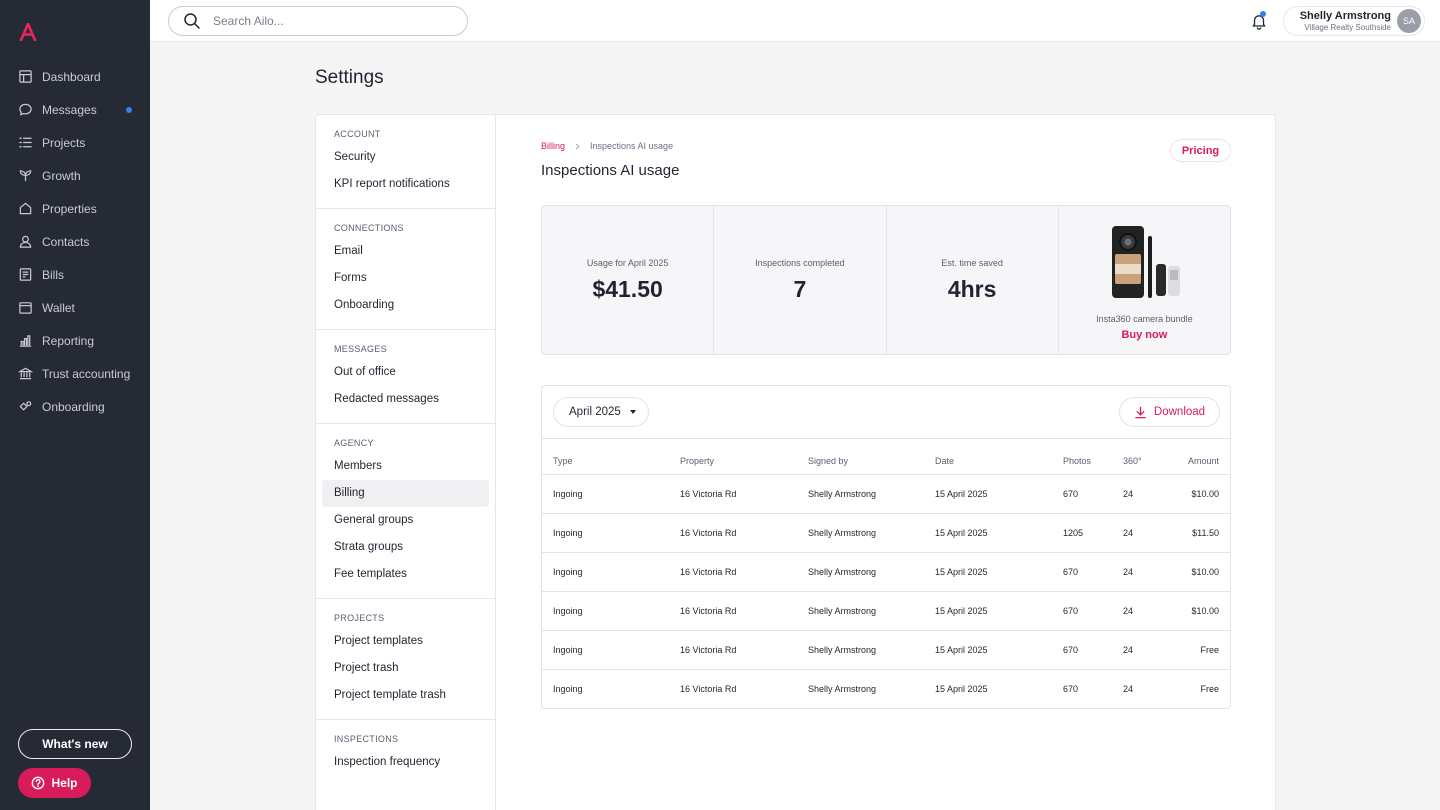 This screenshot has height=810, width=1440. Describe the element at coordinates (1140, 412) in the screenshot. I see `download-icon` at that location.